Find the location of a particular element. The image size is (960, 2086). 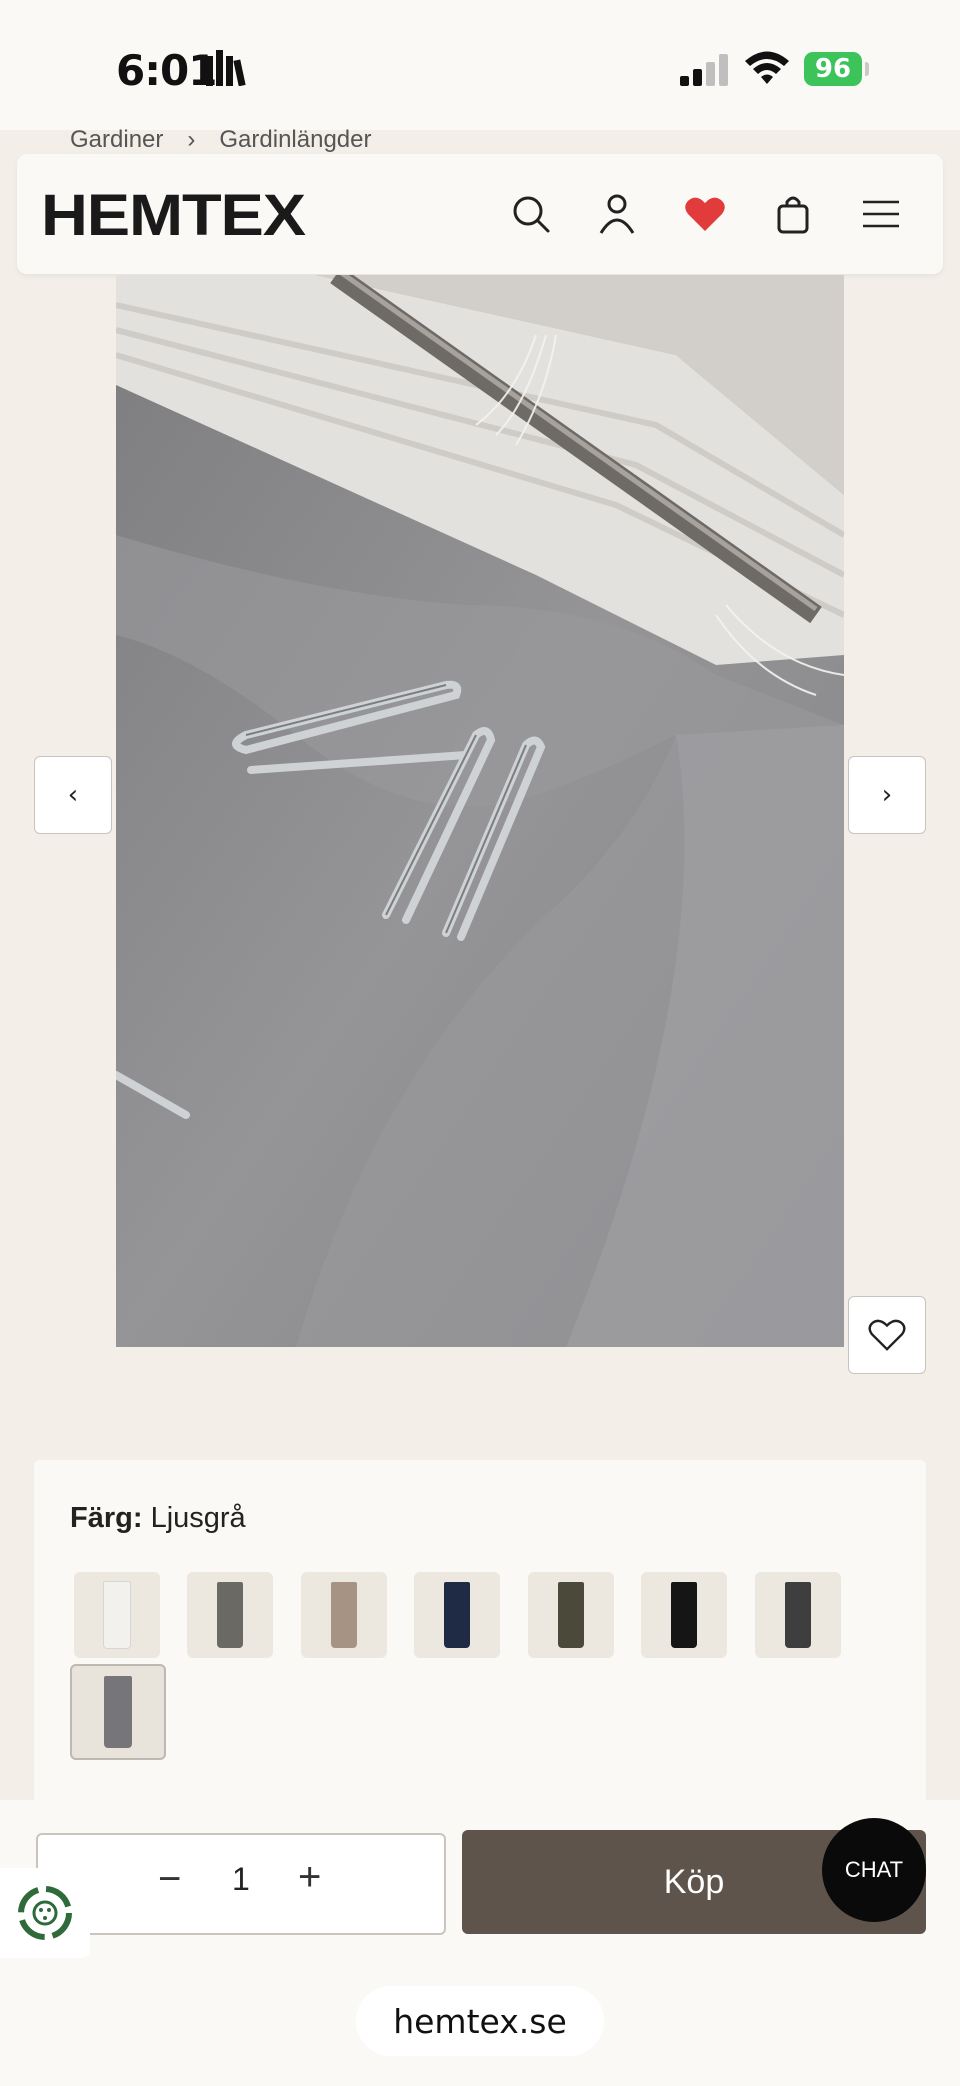

breadcrumb-gardiner: Gardiner is located at coordinates (116, 140).